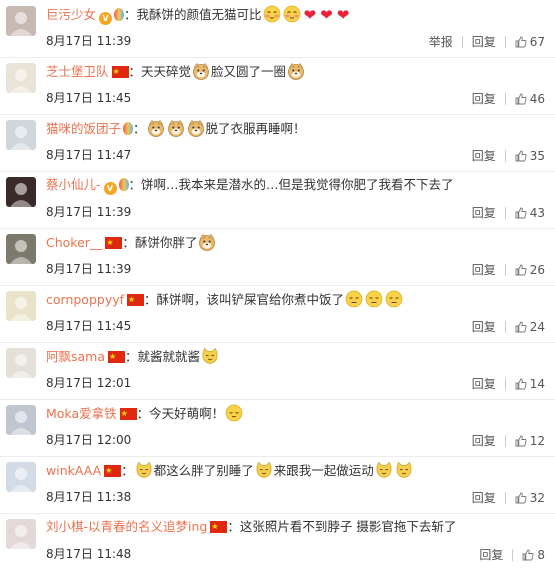 This screenshot has height=570, width=555. What do you see at coordinates (114, 326) in the screenshot?
I see `time: 11:45` at bounding box center [114, 326].